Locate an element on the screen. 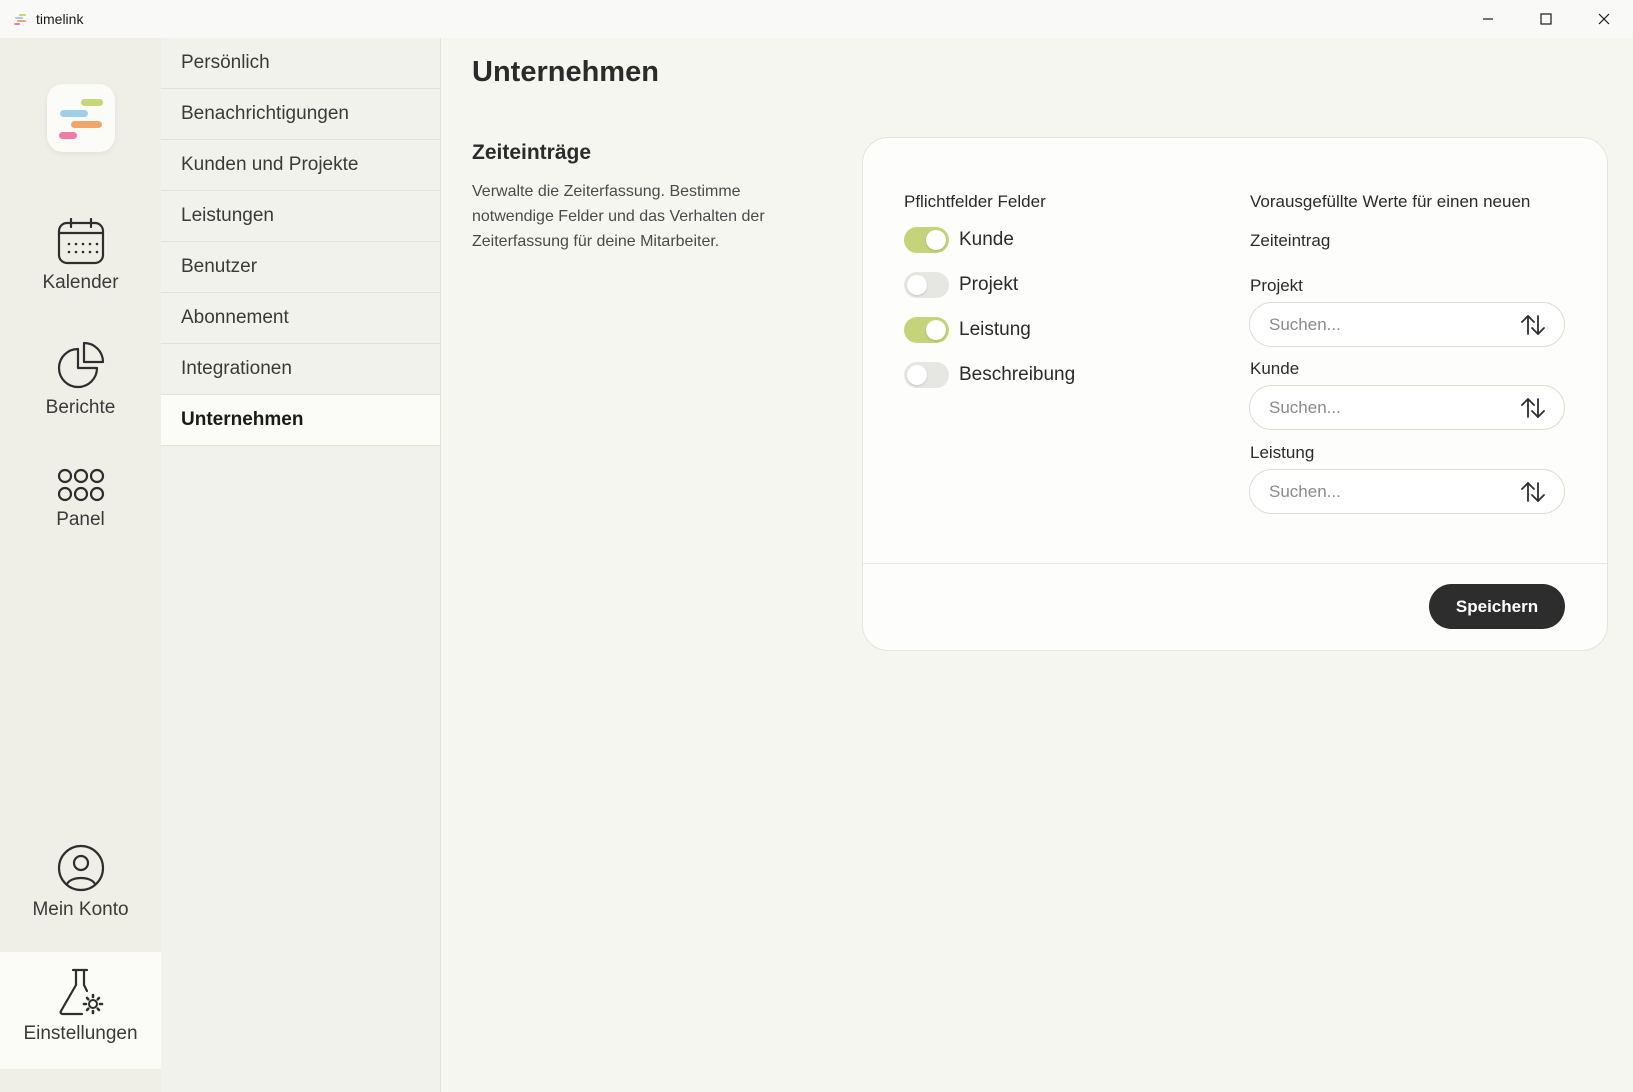 This screenshot has width=1633, height=1092. calendar-icon is located at coordinates (80, 241).